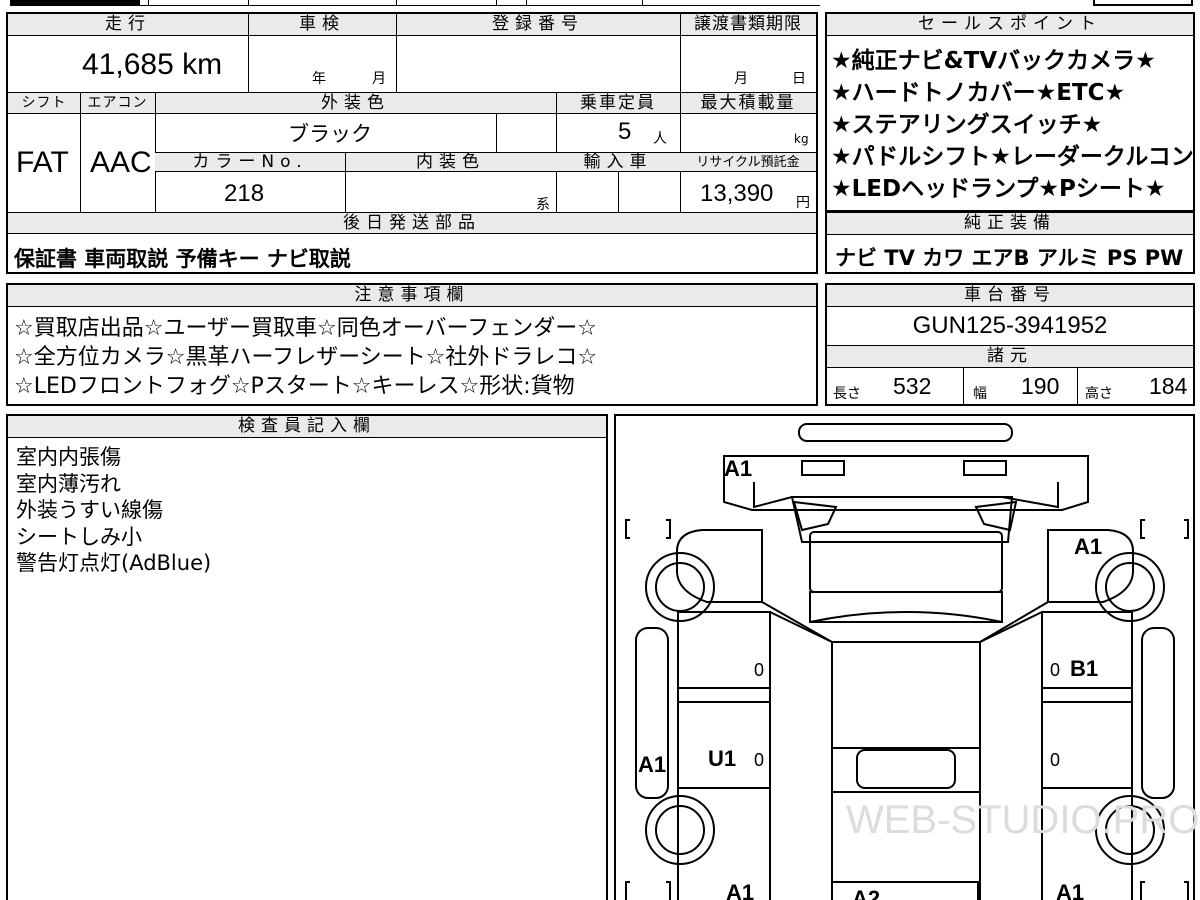 The height and width of the screenshot is (900, 1200). Describe the element at coordinates (978, 93) in the screenshot. I see `sales-point-line: ★ハードトノカバー★ETC★` at that location.